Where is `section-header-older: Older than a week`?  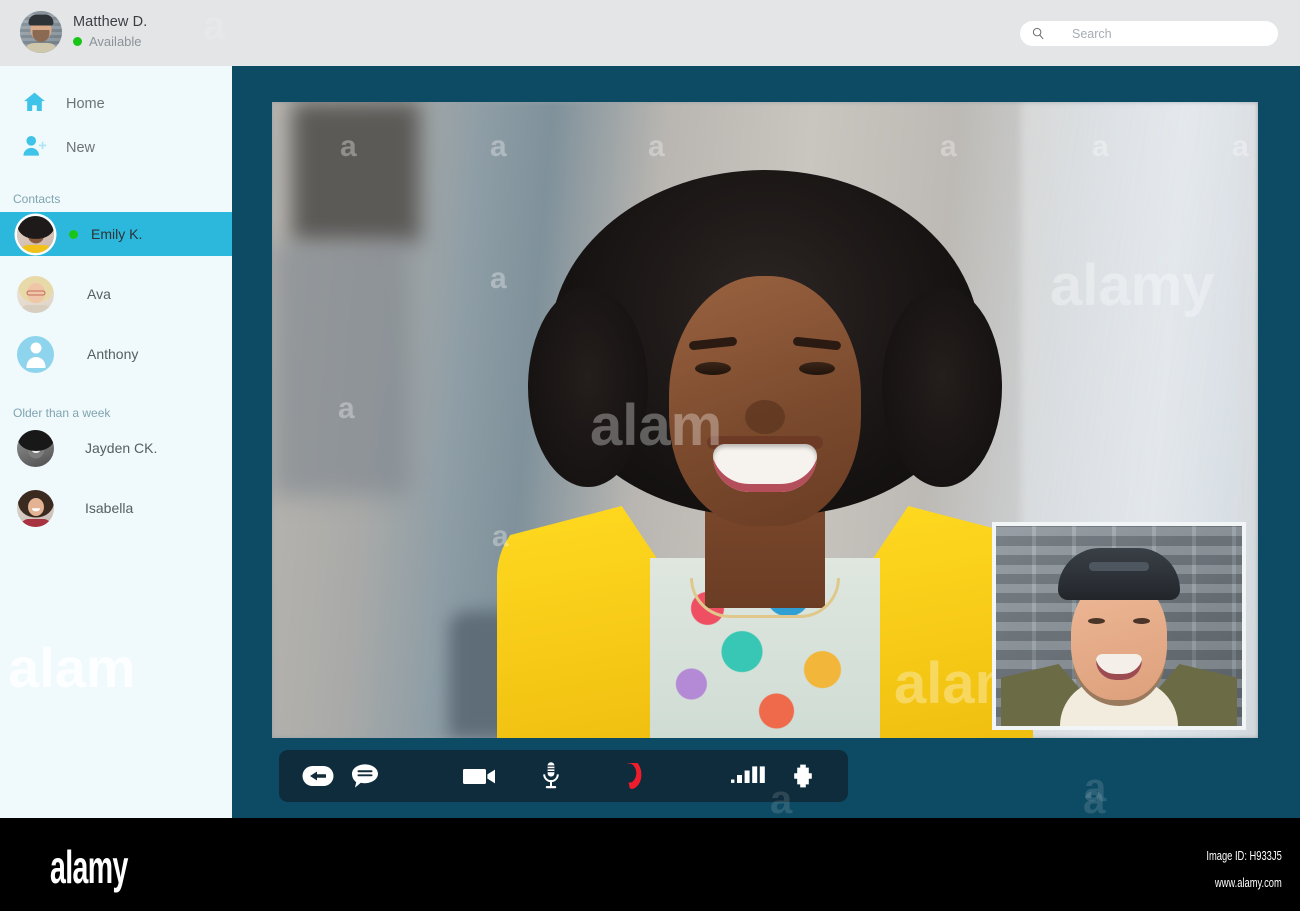
section-header-older: Older than a week is located at coordinates (62, 413).